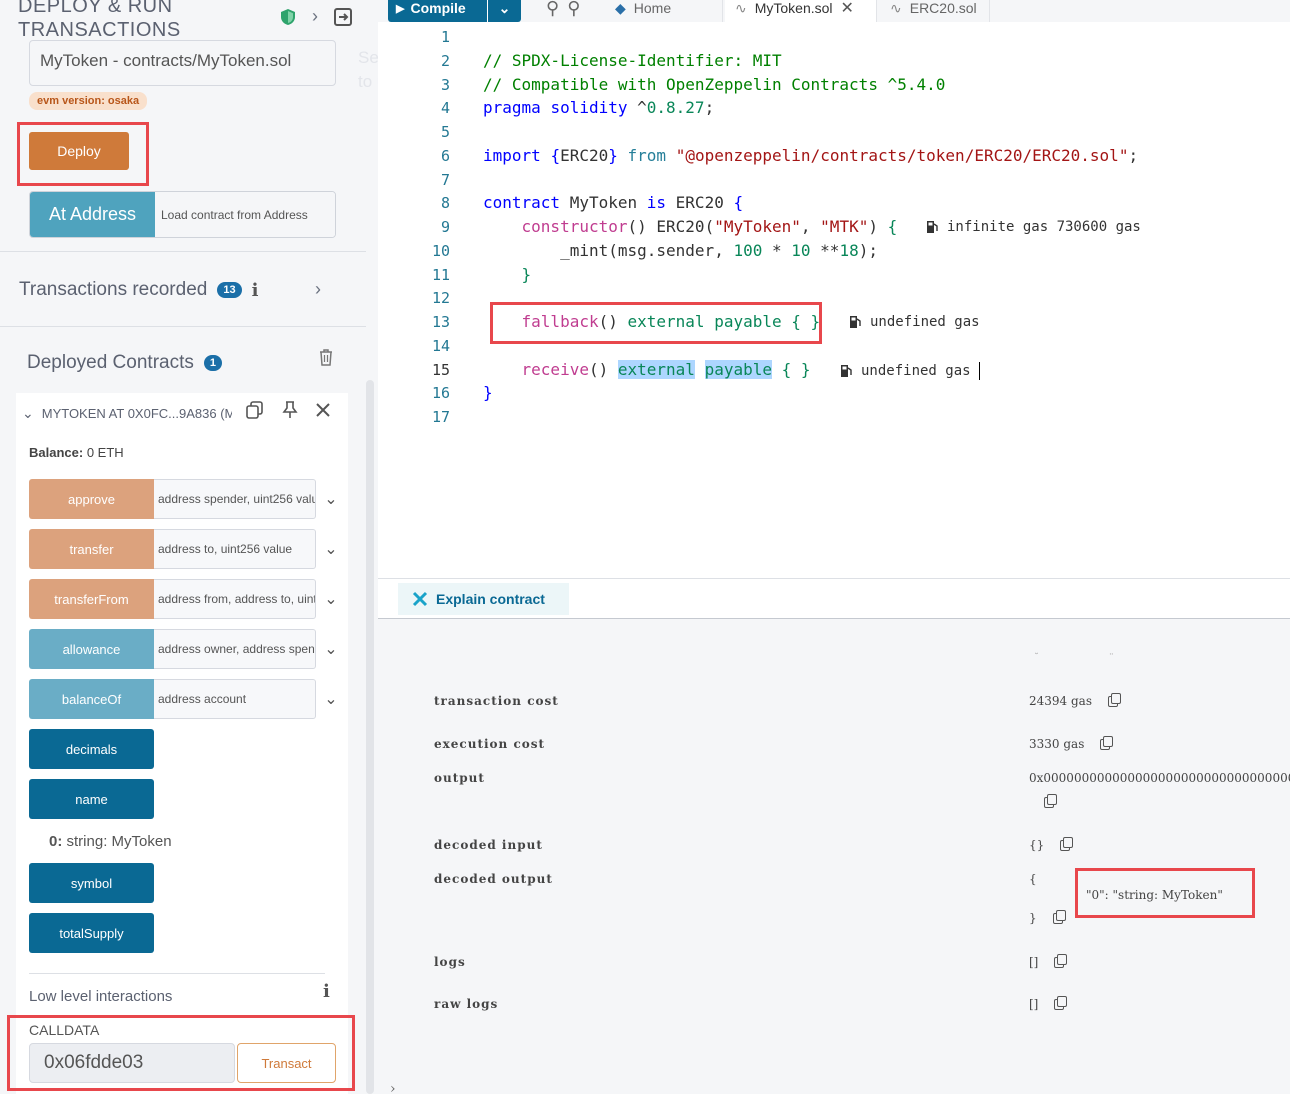 The width and height of the screenshot is (1290, 1094). Describe the element at coordinates (91, 799) in the screenshot. I see `name-button: name` at that location.